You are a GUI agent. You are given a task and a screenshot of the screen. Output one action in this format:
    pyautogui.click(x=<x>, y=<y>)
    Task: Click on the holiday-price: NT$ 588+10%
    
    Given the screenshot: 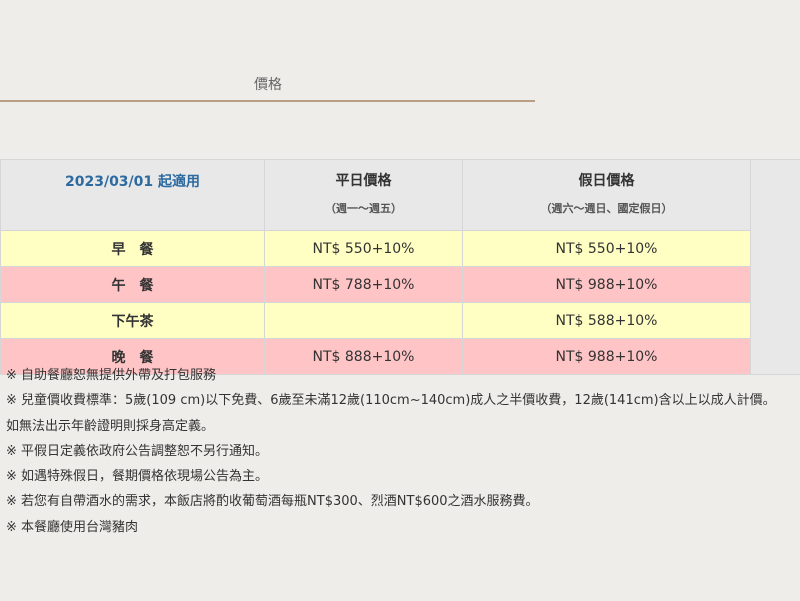 What is the action you would take?
    pyautogui.click(x=606, y=320)
    